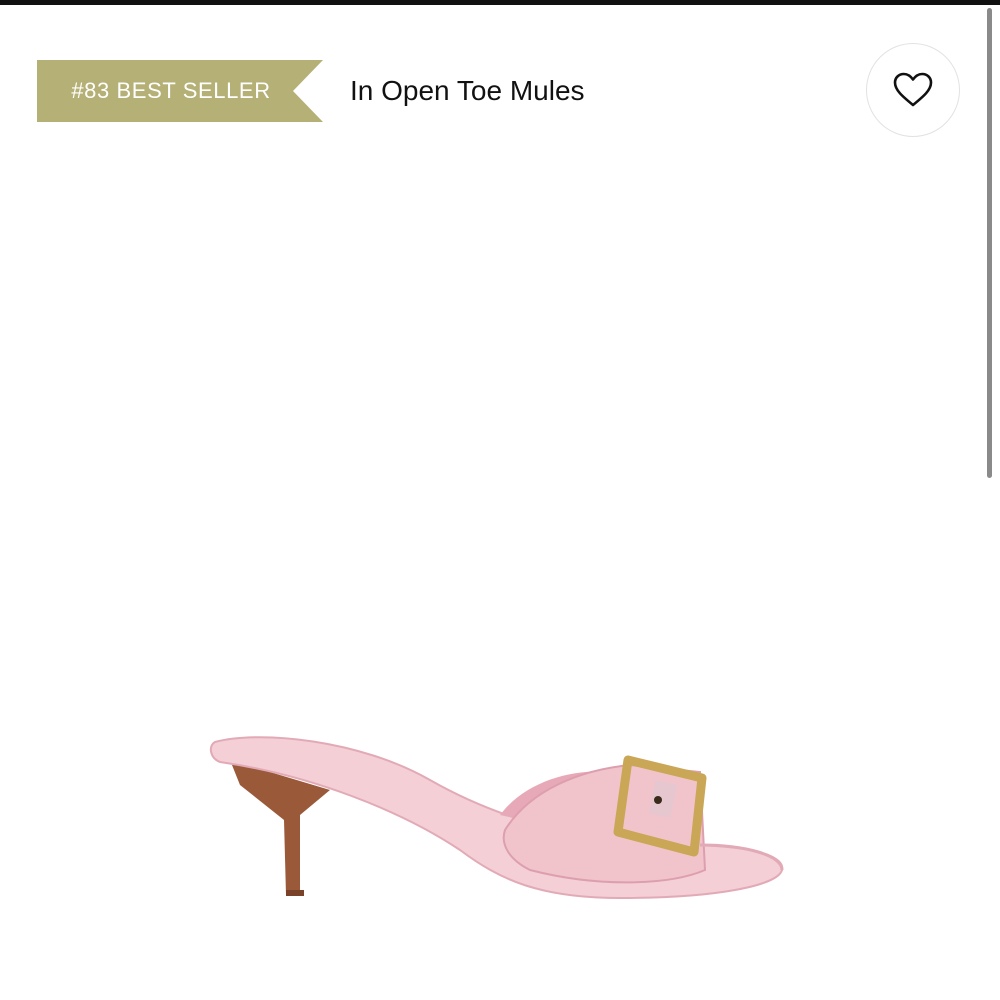 This screenshot has width=1000, height=1000. What do you see at coordinates (295, 893) in the screenshot?
I see `heel-tip` at bounding box center [295, 893].